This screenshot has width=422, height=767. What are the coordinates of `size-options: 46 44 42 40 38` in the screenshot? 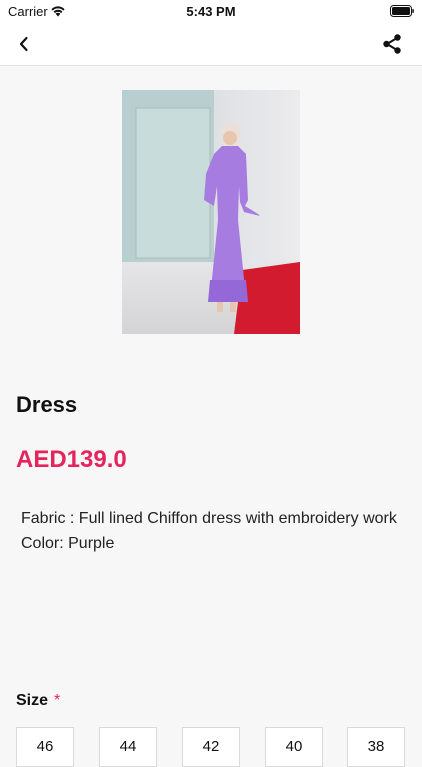 It's located at (216, 747).